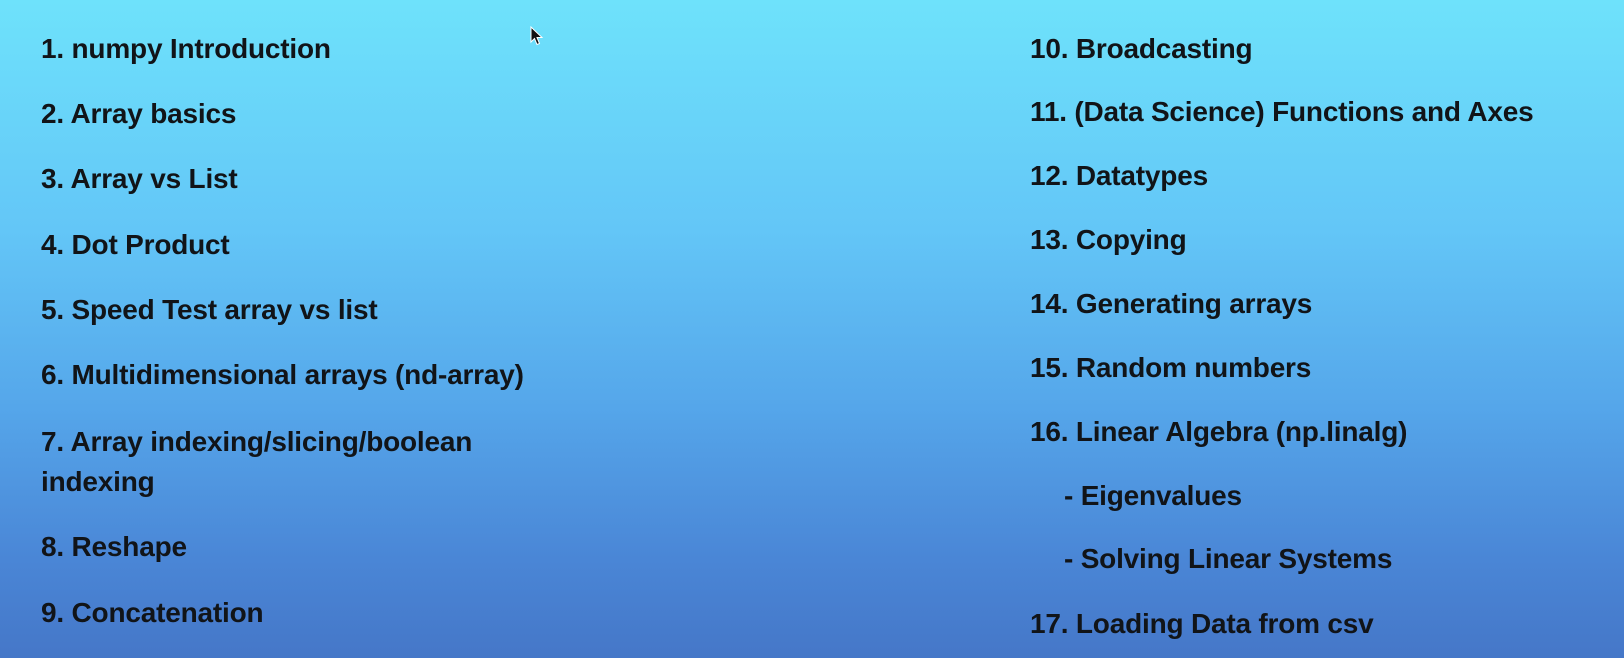 The image size is (1624, 658). I want to click on topic-6: 6. Multidimensional arrays (nd-array), so click(282, 374).